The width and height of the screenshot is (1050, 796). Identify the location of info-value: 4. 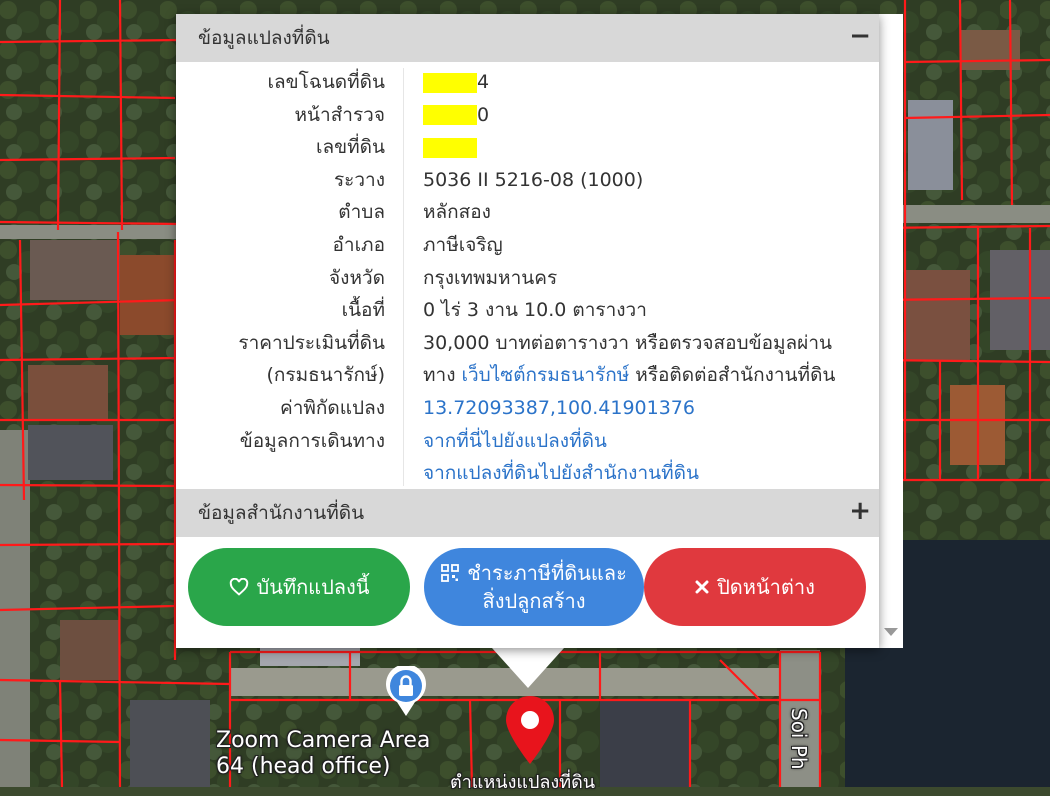
(456, 82).